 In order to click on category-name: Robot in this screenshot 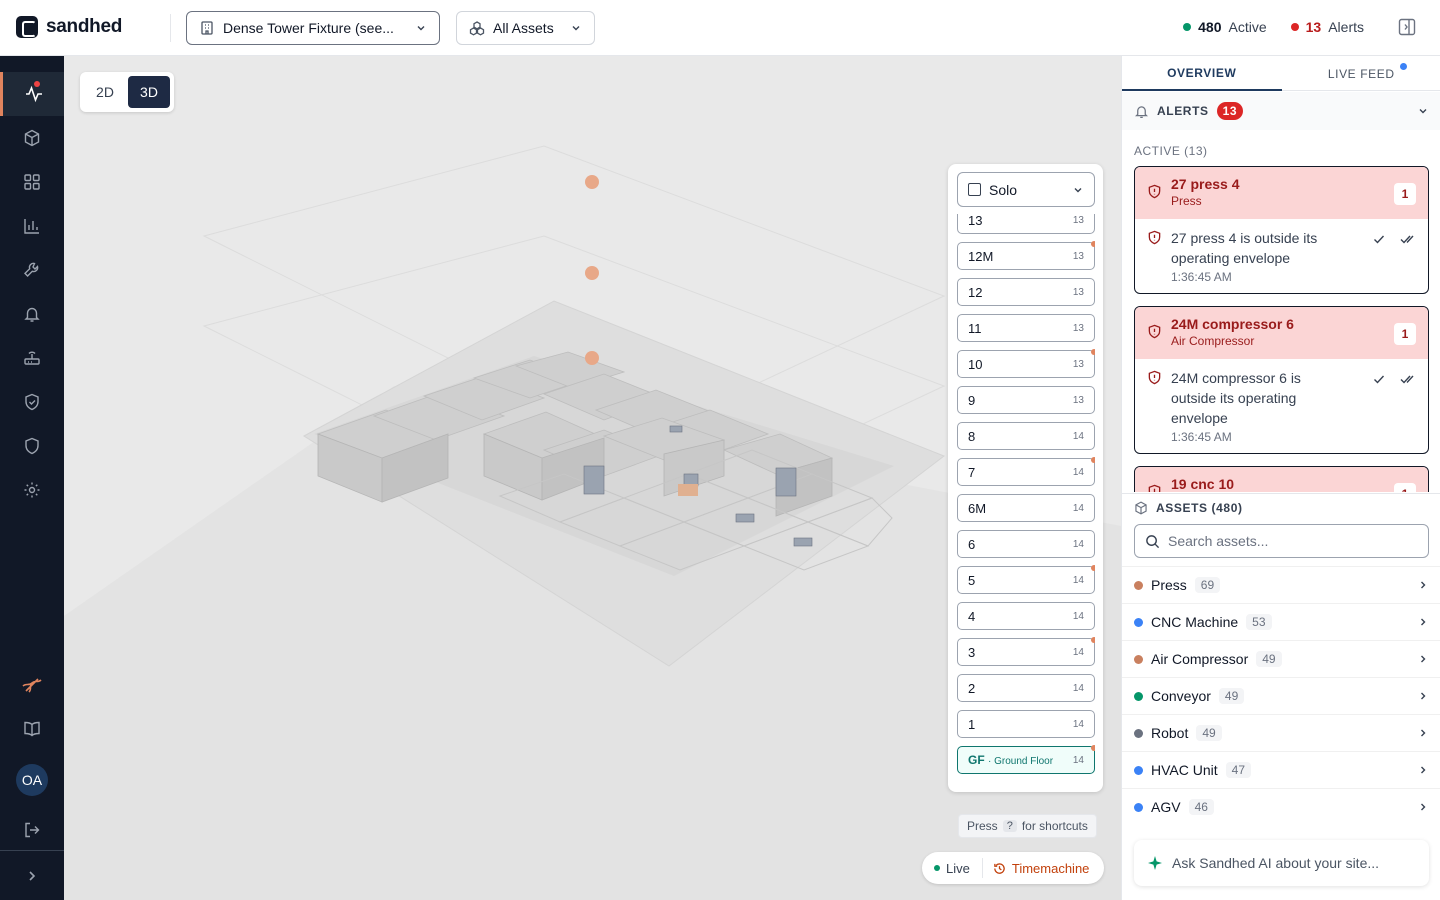, I will do `click(1170, 733)`.